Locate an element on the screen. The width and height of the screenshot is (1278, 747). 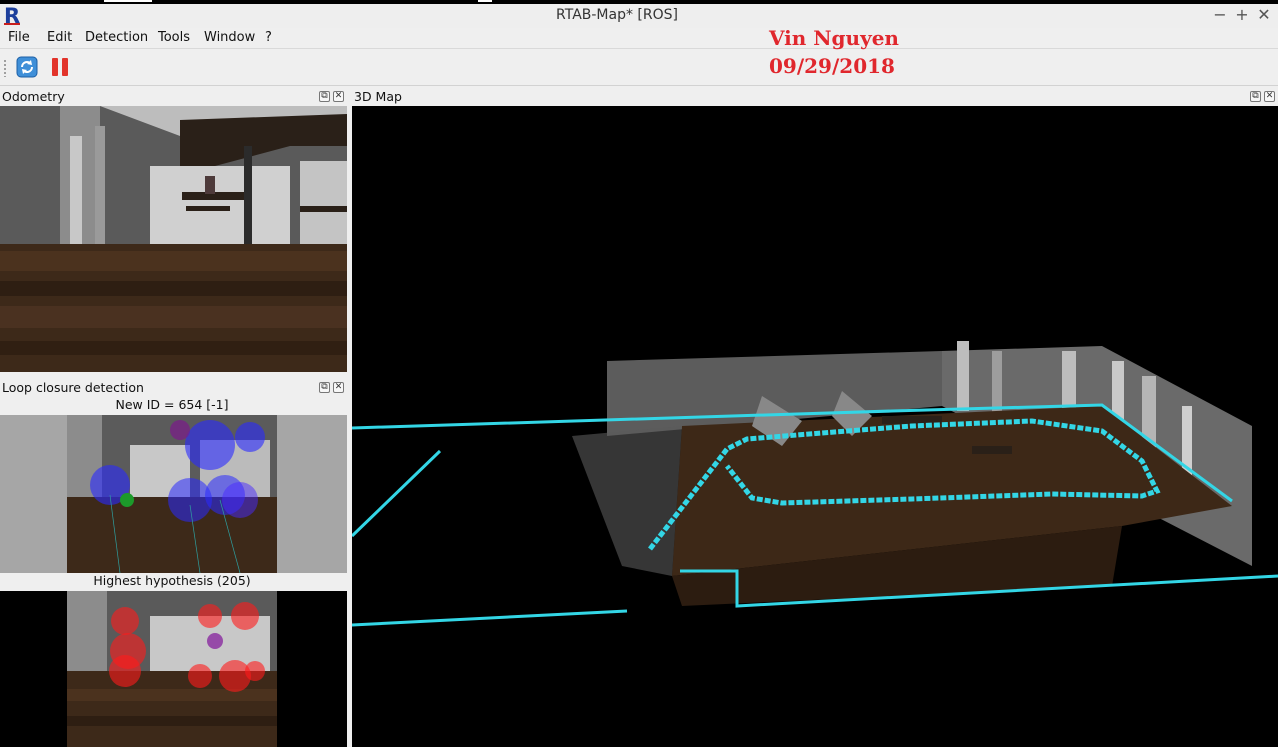
loop-closure-float-button: ⧉ is located at coordinates (324, 387).